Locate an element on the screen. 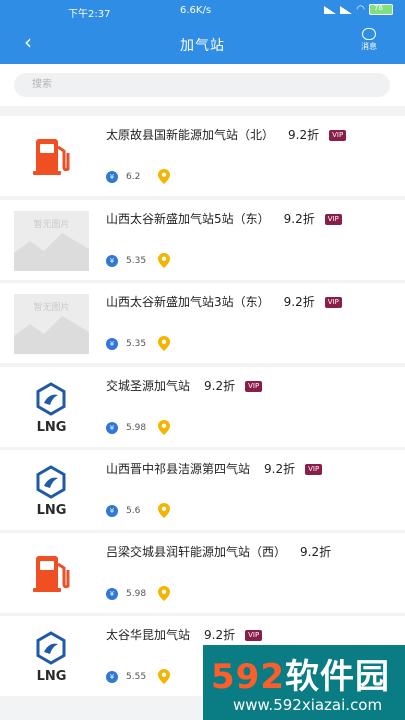 The width and height of the screenshot is (405, 720). status-icons: ◠ 76 is located at coordinates (358, 9).